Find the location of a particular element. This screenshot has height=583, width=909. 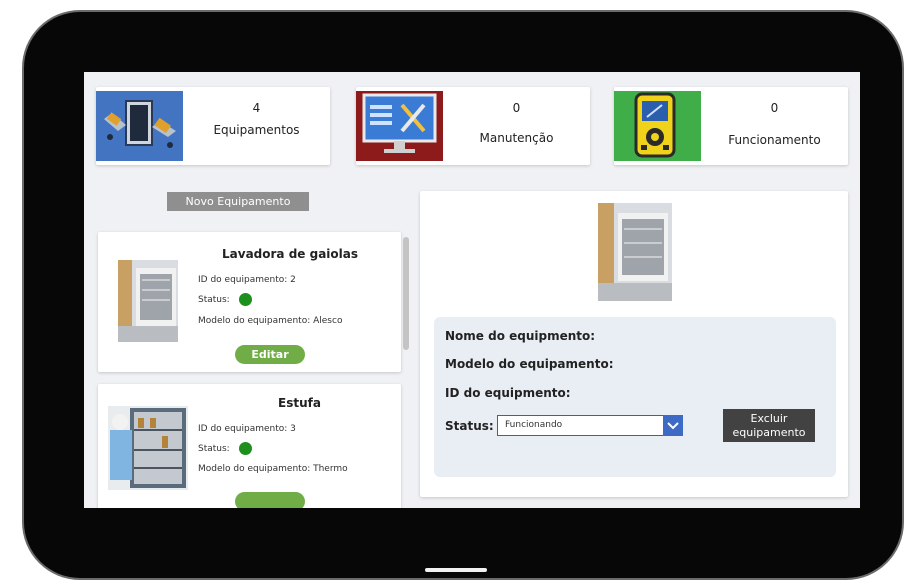

edit-button: Editar is located at coordinates (270, 354).